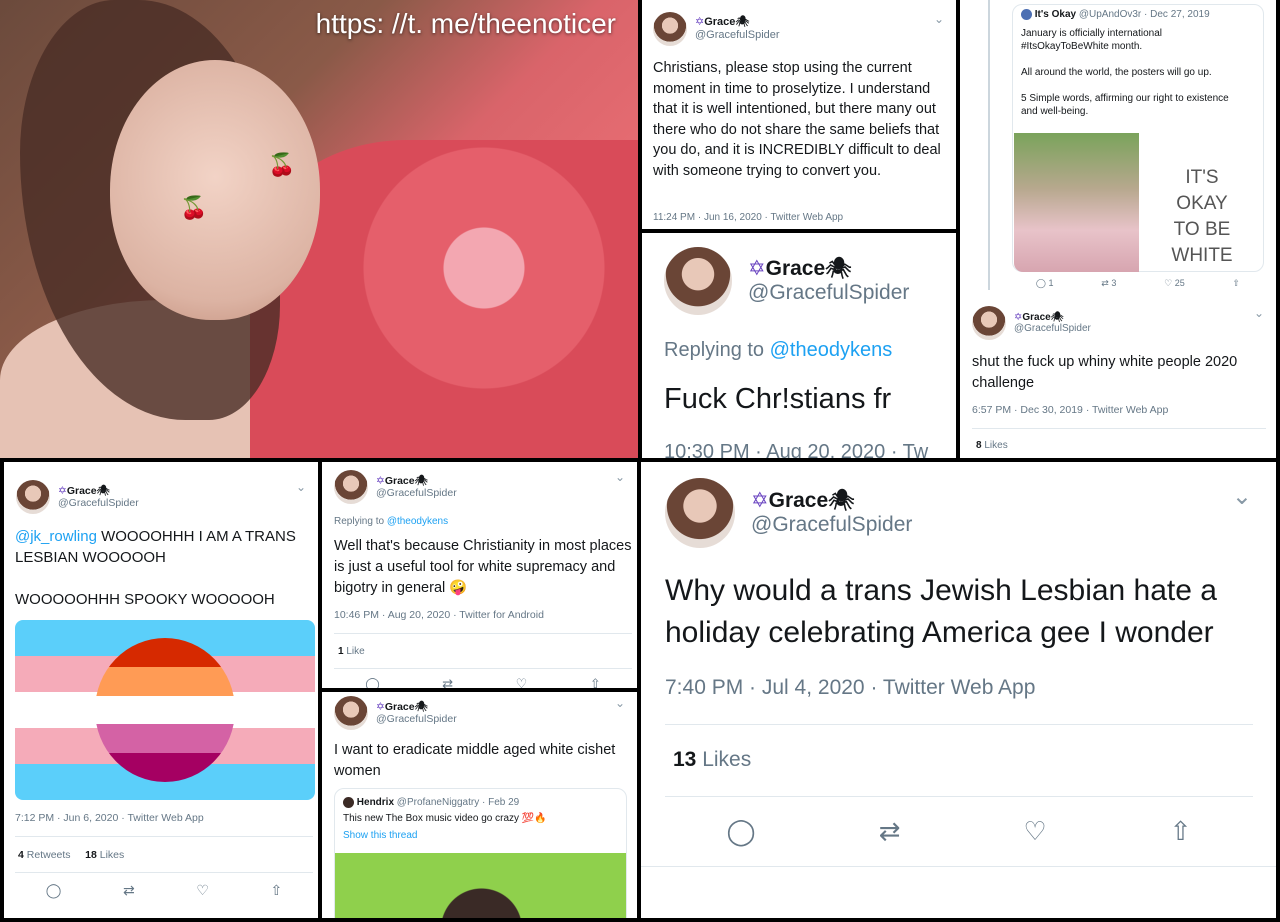  Describe the element at coordinates (992, 445) in the screenshot. I see `likes-count: 8 Likes` at that location.